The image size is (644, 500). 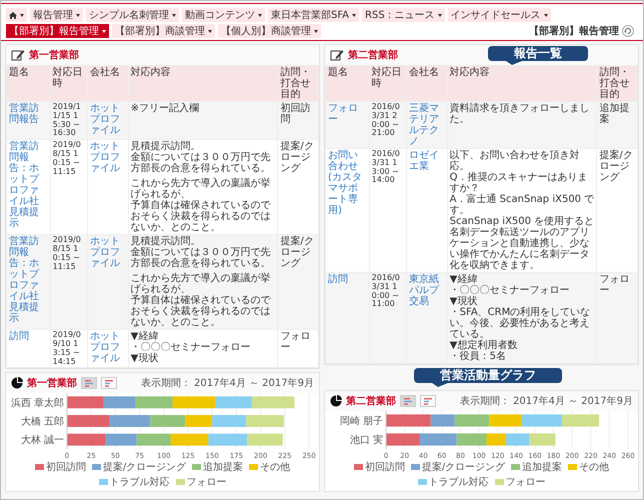 I want to click on subject-link: 営業訪問報告, so click(x=28, y=121).